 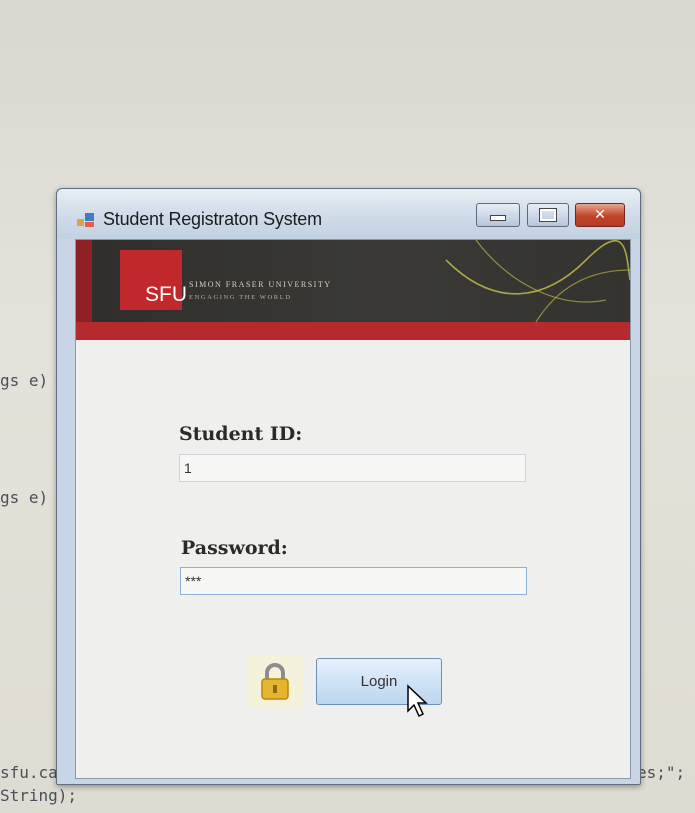 What do you see at coordinates (661, 772) in the screenshot?
I see `code-fragment: es;";` at bounding box center [661, 772].